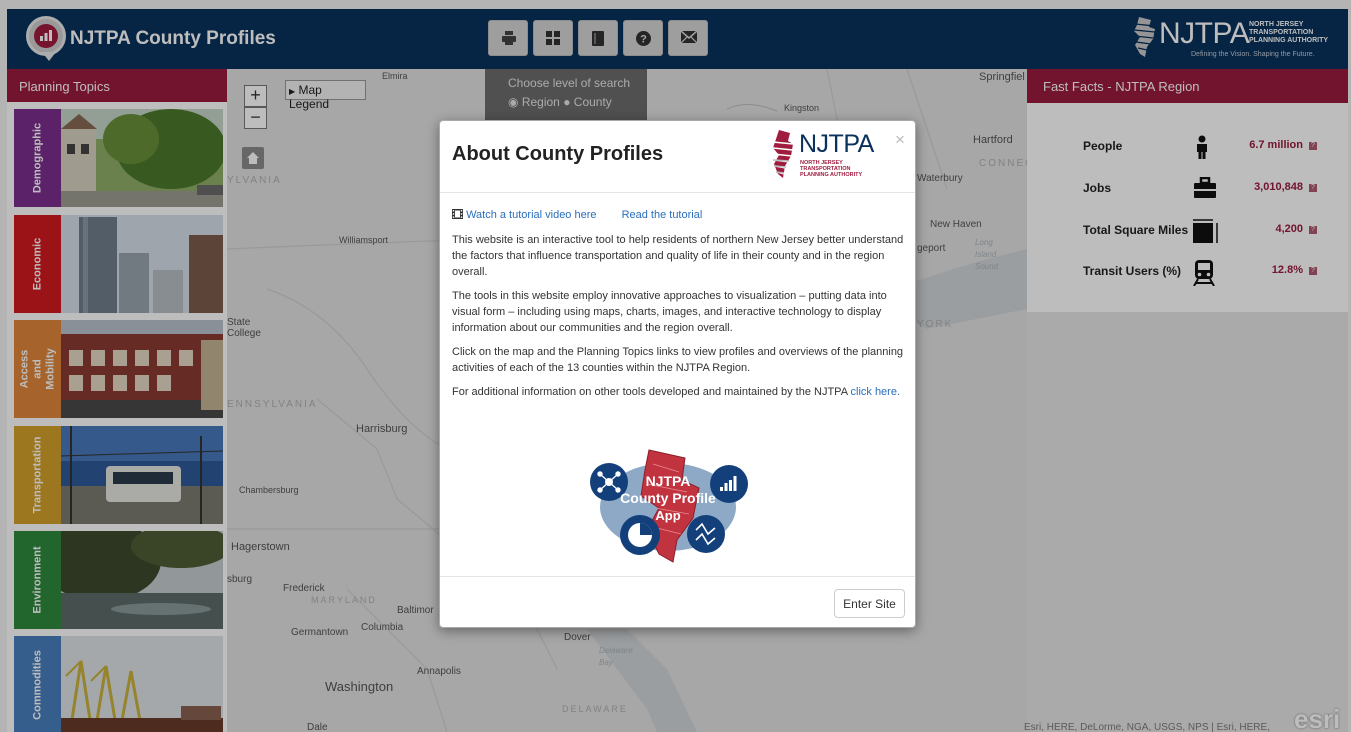 The width and height of the screenshot is (1351, 732). I want to click on county-profile-app-logo: NJTPA County Profile App, so click(669, 506).